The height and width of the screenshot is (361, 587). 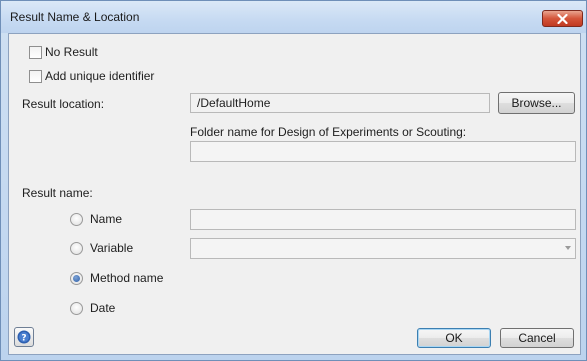 I want to click on window-title: Result Name & Location, so click(x=75, y=17).